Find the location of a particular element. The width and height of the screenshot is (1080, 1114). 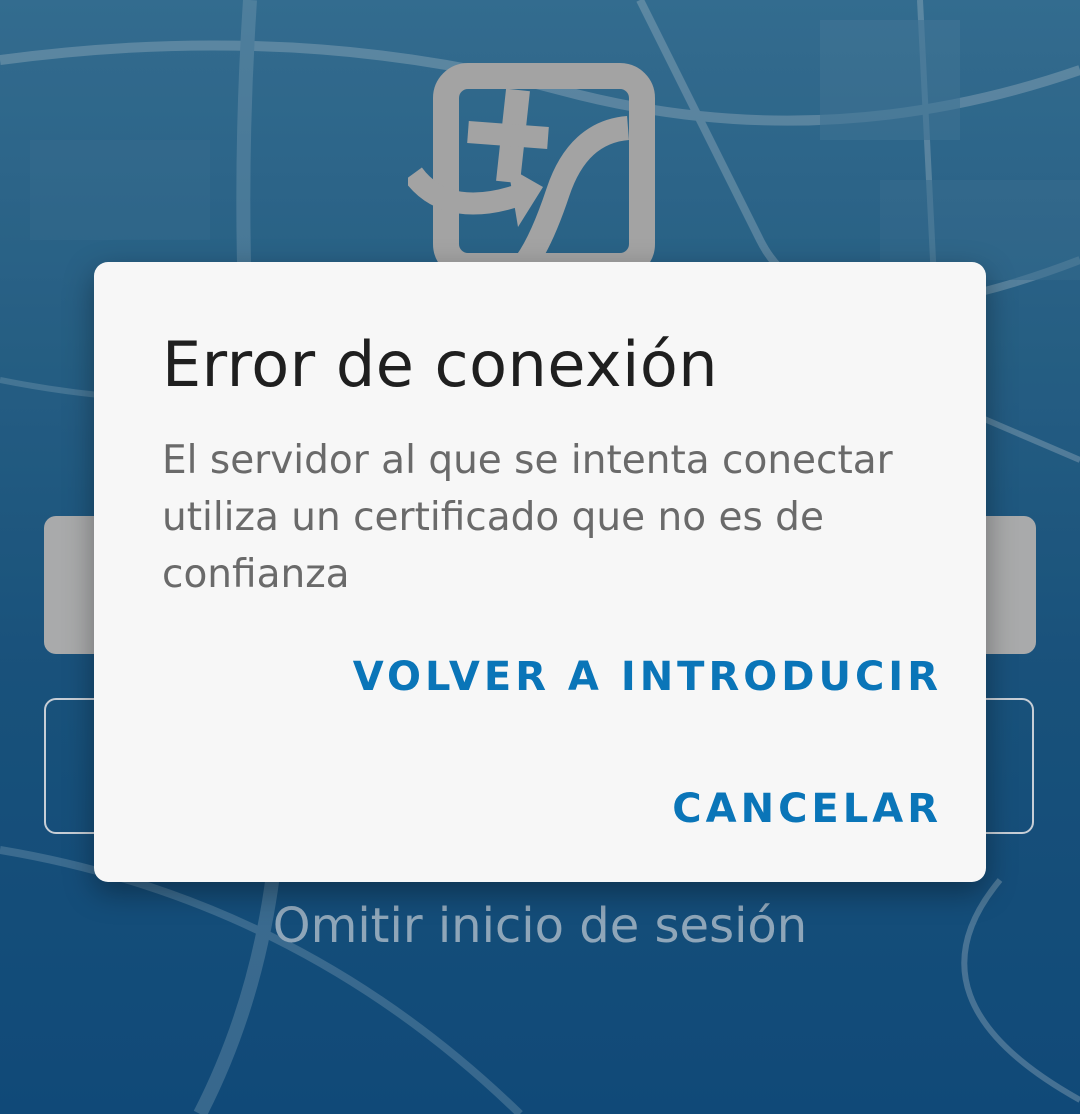

dialog-title: Error de conexión is located at coordinates (440, 364).